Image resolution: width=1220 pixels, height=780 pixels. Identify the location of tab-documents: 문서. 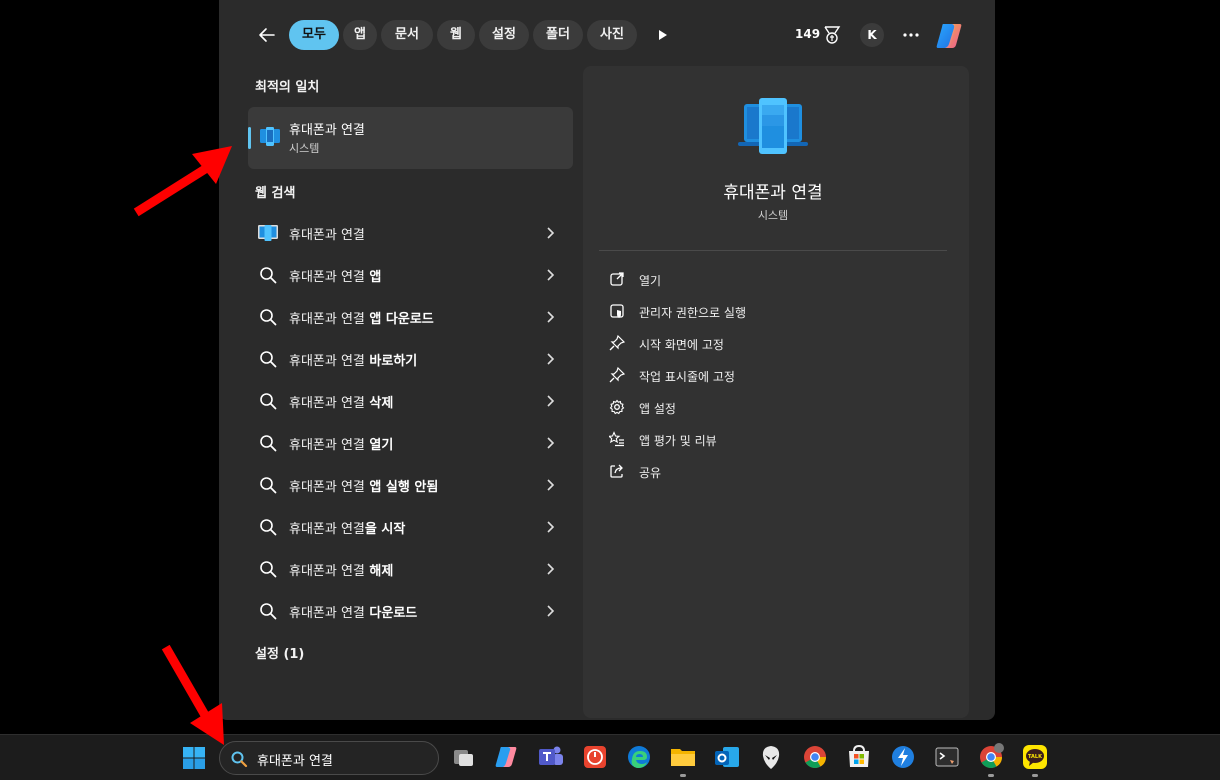
(407, 35).